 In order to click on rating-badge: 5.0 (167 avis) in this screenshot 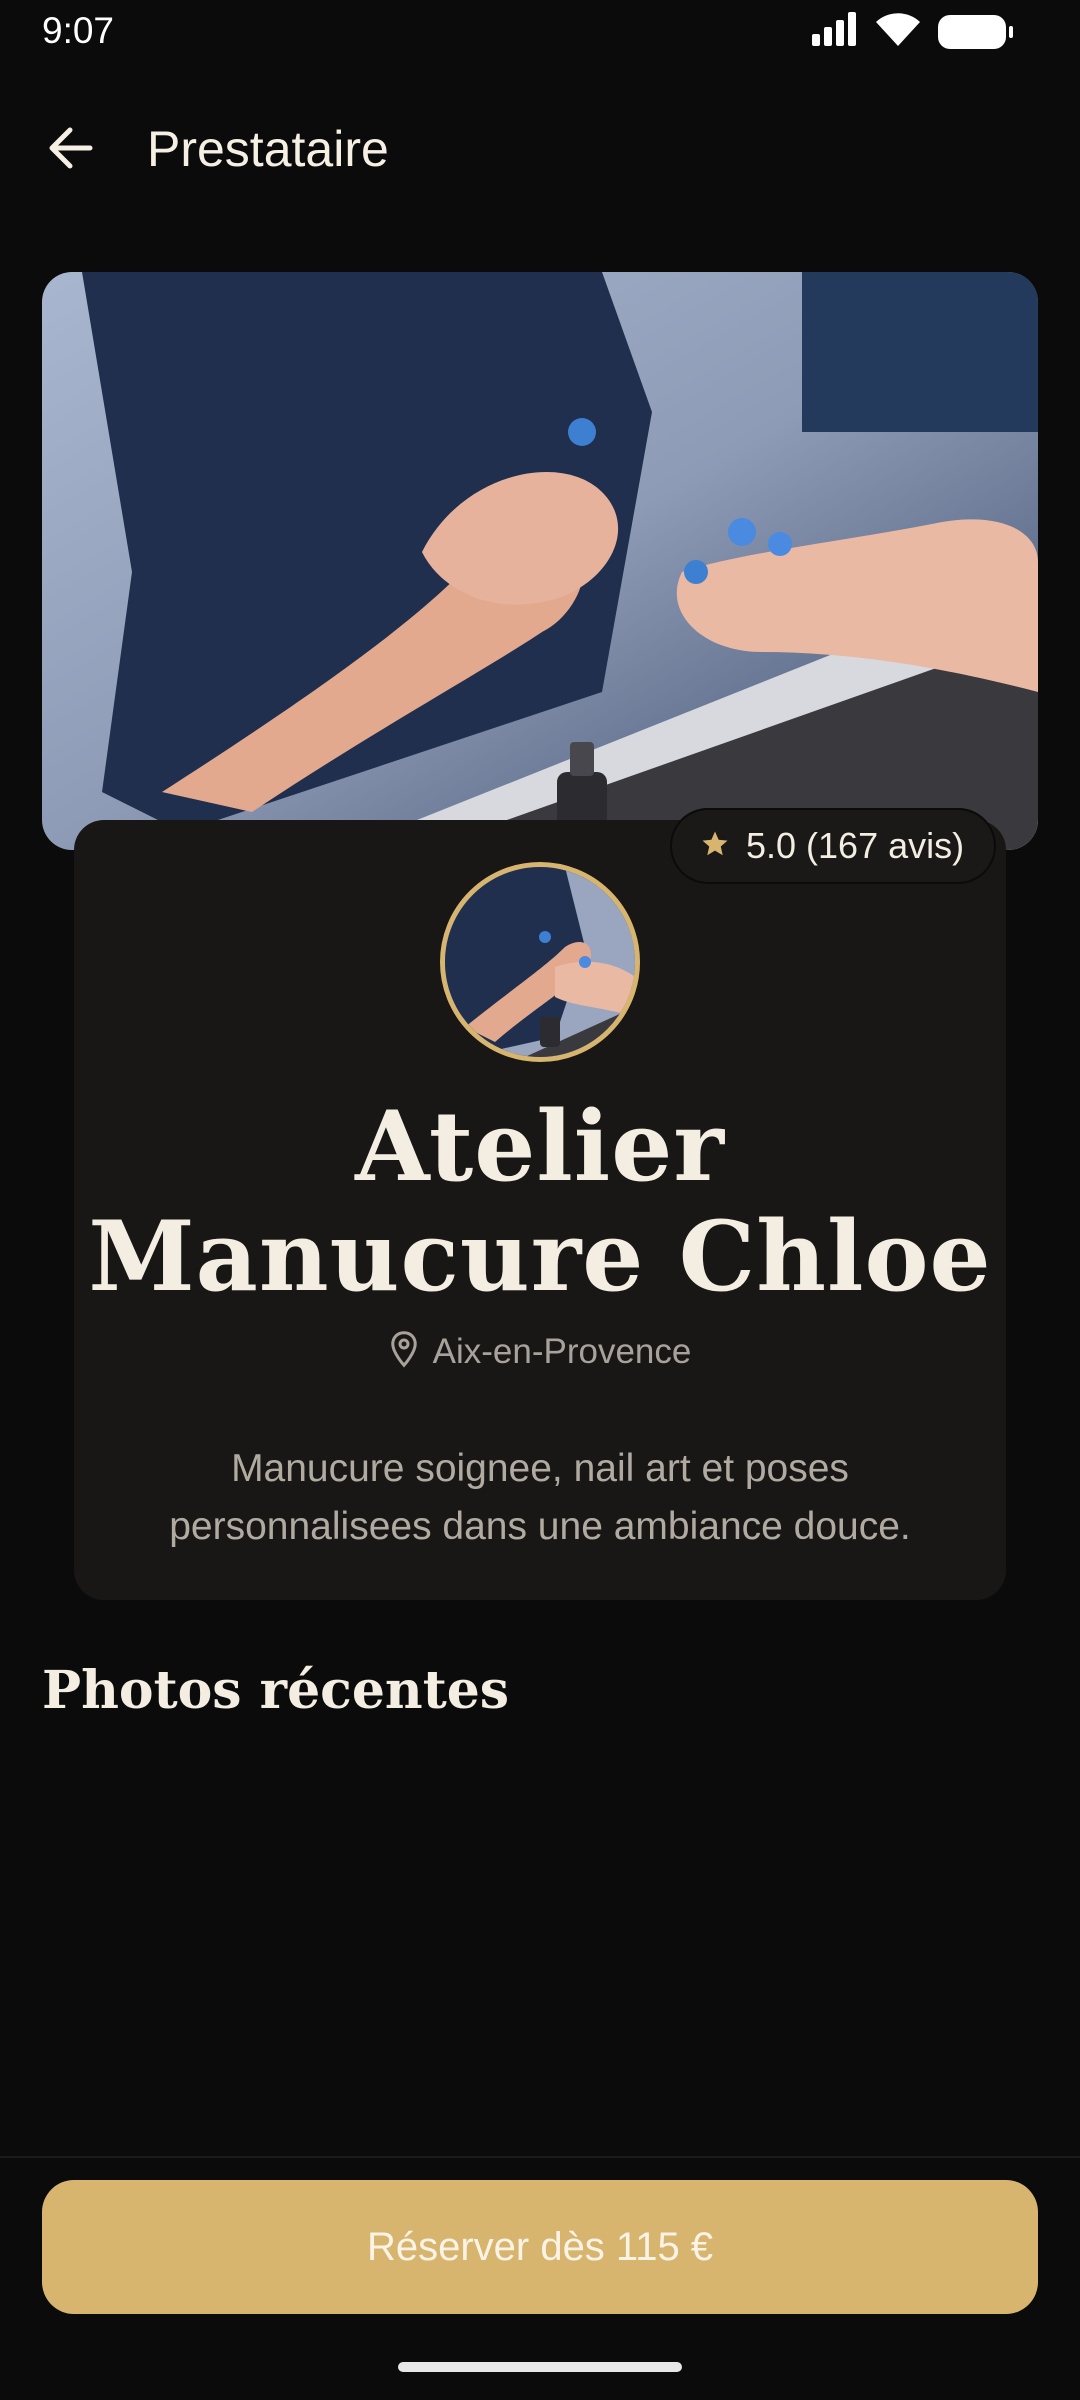, I will do `click(833, 846)`.